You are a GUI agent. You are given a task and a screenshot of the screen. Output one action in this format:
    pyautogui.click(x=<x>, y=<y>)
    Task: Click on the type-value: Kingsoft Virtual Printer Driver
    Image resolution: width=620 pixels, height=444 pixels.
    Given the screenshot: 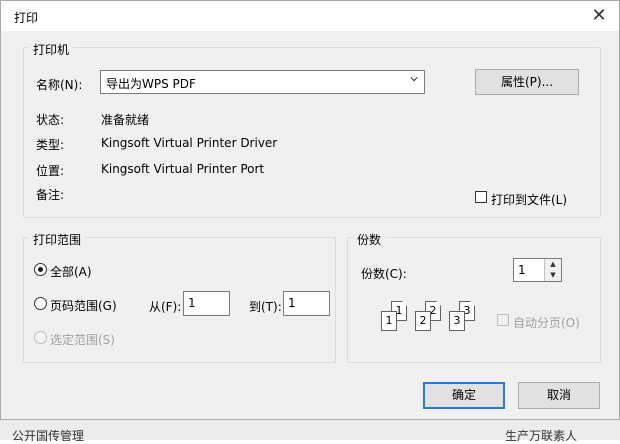 What is the action you would take?
    pyautogui.click(x=189, y=143)
    